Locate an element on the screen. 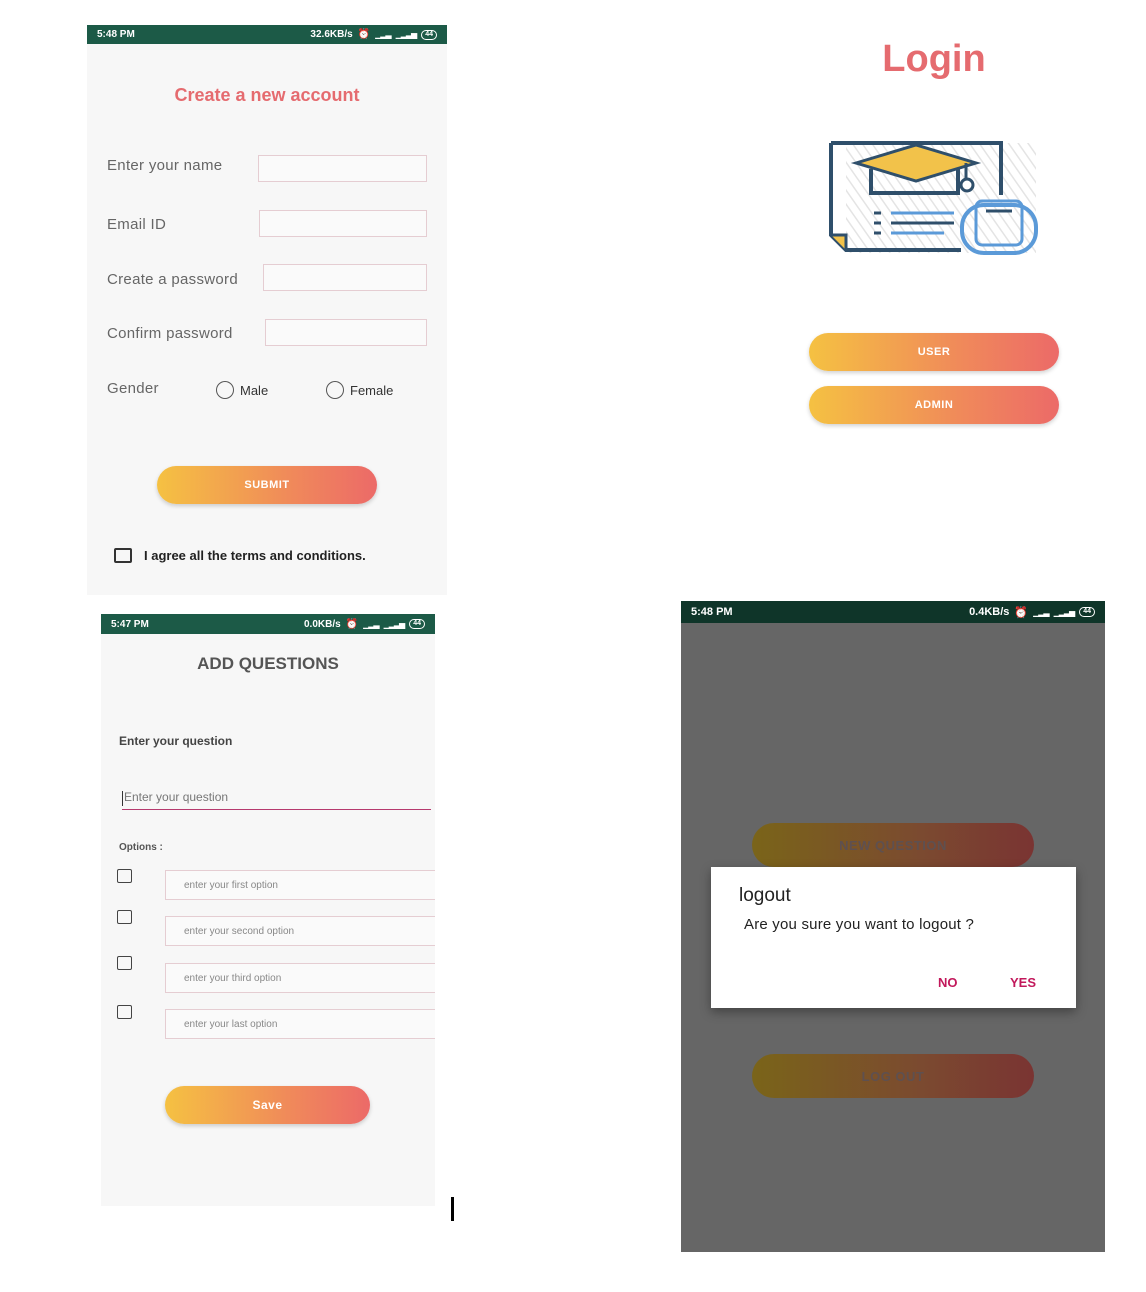  terms-label: I agree all the terms and conditions. is located at coordinates (255, 555).